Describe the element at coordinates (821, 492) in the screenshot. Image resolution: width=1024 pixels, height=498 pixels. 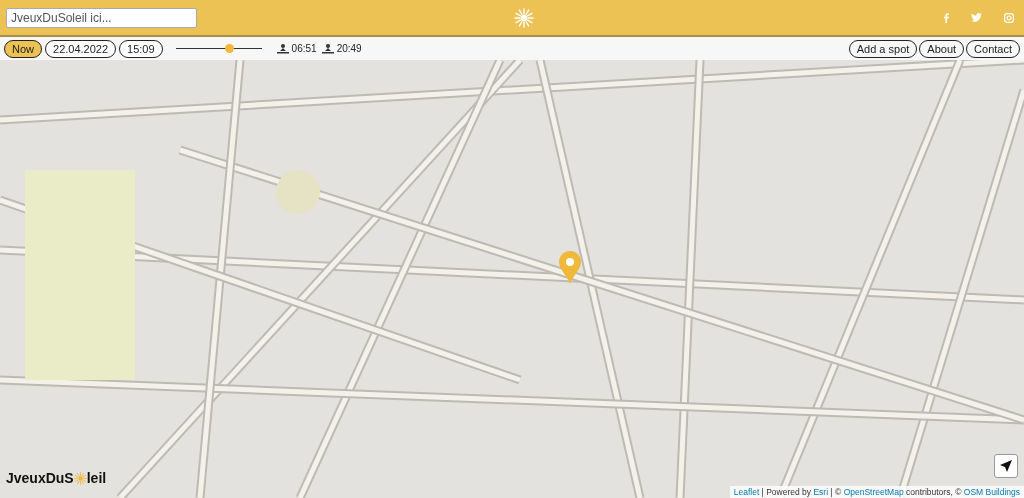
I see `attribution-link: Esri` at that location.